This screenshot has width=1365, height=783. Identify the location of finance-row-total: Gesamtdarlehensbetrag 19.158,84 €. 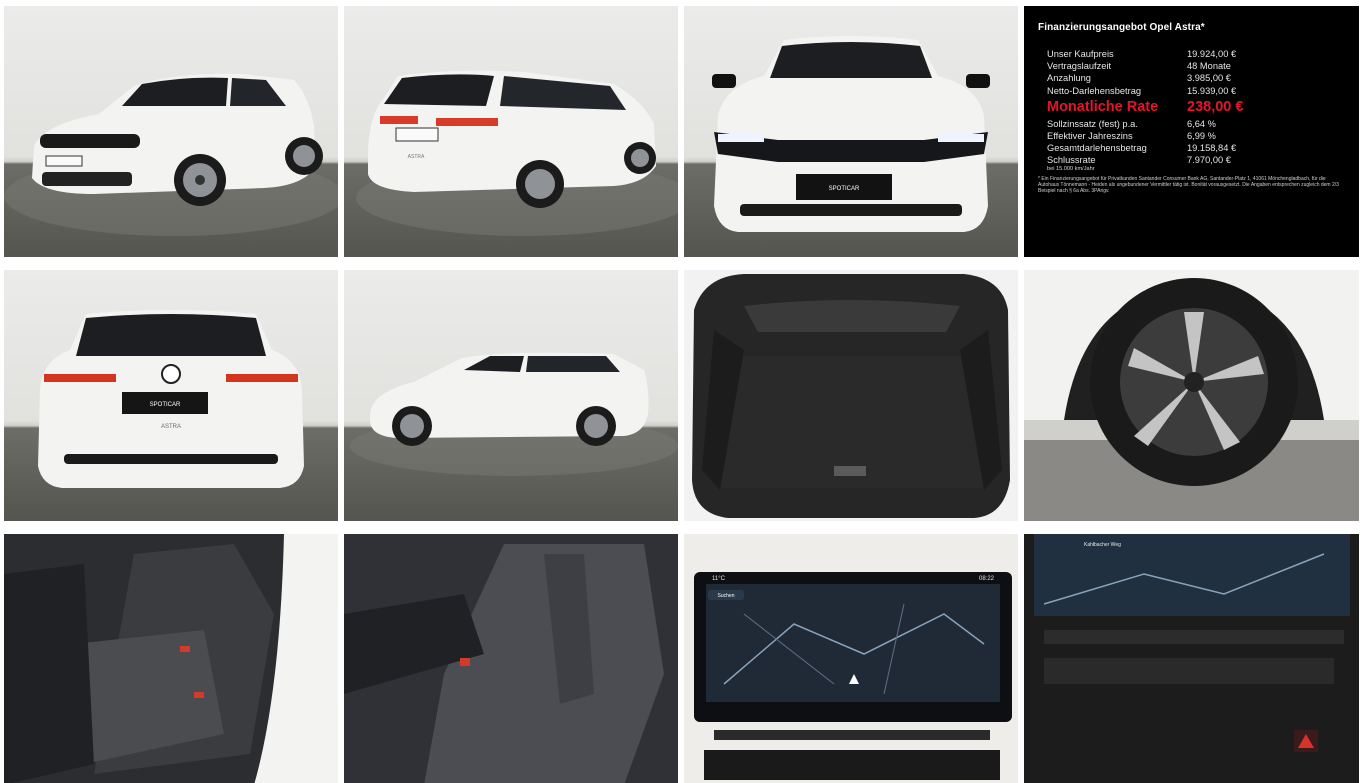
(1142, 148).